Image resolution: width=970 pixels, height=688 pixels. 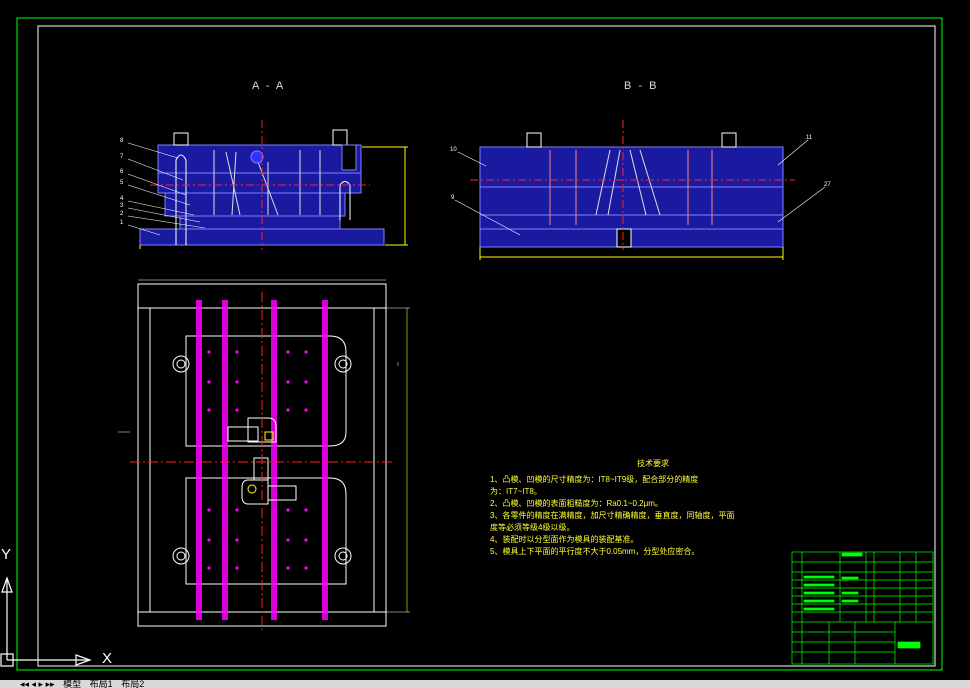 What do you see at coordinates (122, 172) in the screenshot?
I see `leader-label: 6` at bounding box center [122, 172].